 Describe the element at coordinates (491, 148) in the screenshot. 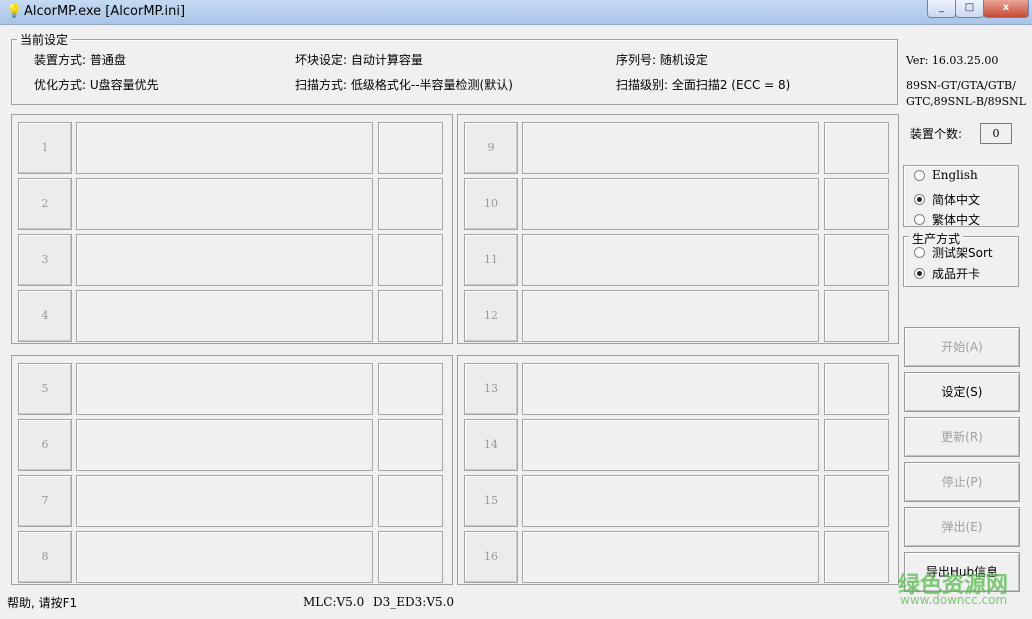

I see `slot-button-9: 9` at that location.